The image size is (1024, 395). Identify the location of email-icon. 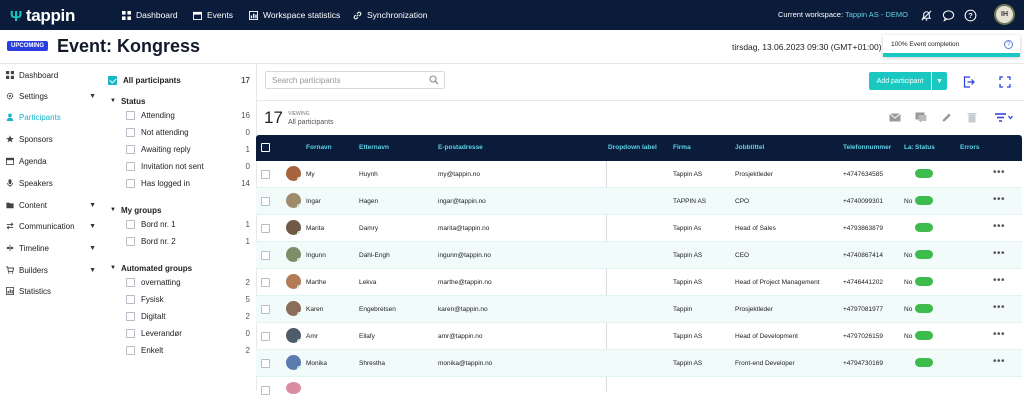
(895, 117).